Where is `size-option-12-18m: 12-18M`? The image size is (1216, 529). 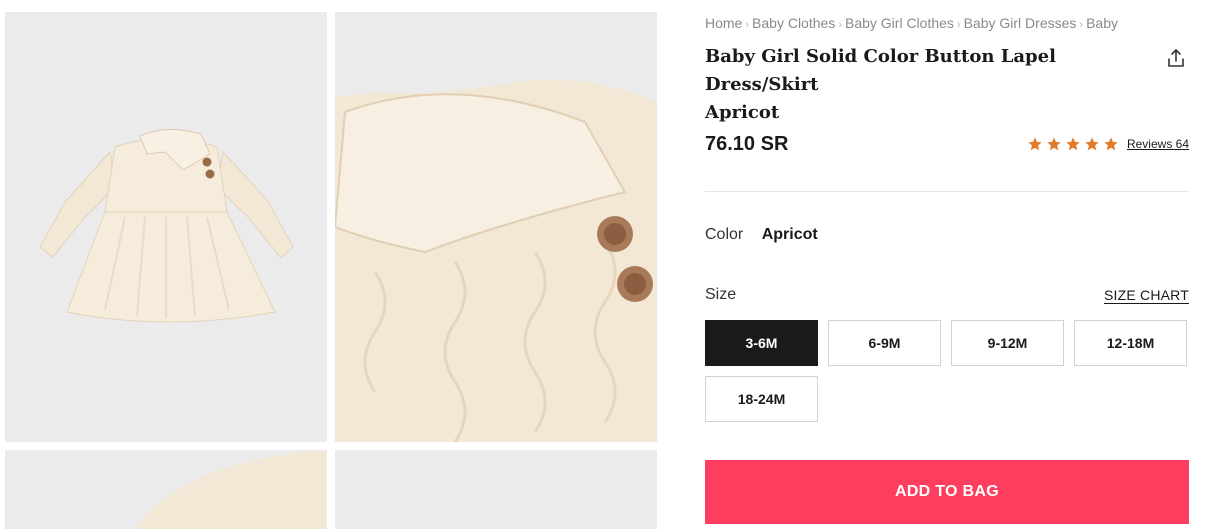
size-option-12-18m: 12-18M is located at coordinates (1130, 343).